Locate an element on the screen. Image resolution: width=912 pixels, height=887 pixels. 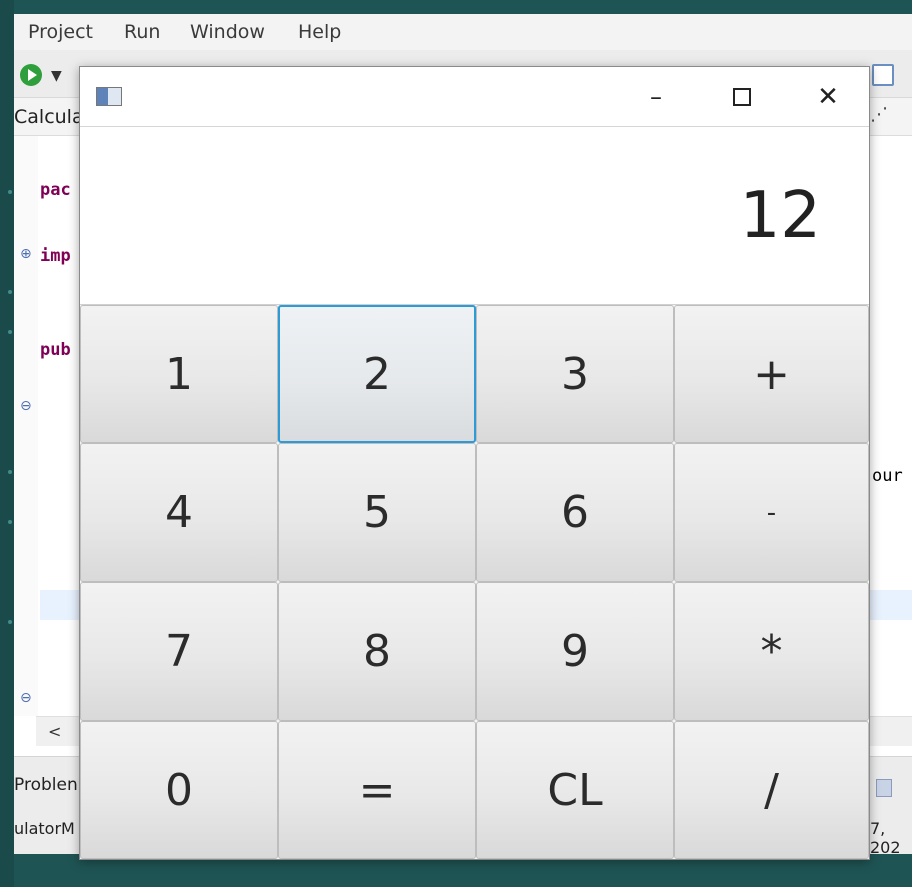
key-7-button: 7 is located at coordinates (179, 651).